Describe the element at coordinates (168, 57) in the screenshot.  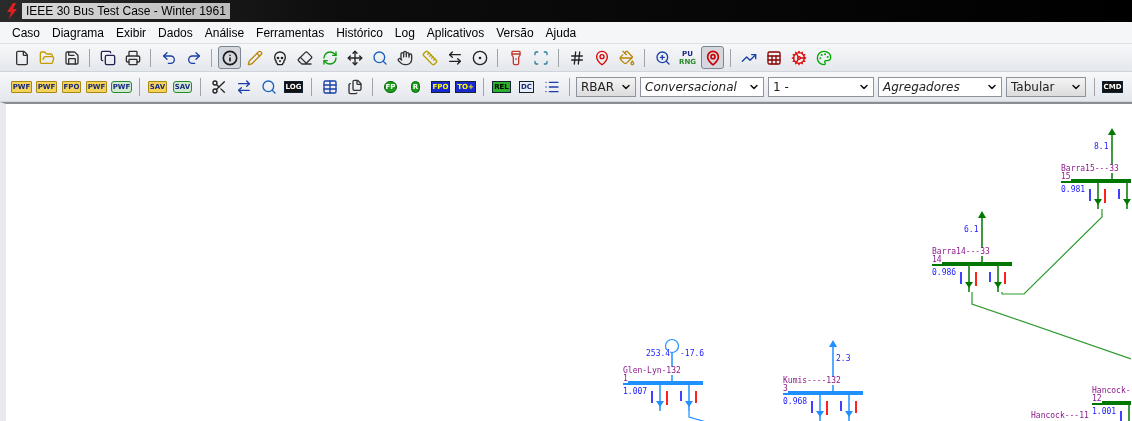
I see `undo-icon` at that location.